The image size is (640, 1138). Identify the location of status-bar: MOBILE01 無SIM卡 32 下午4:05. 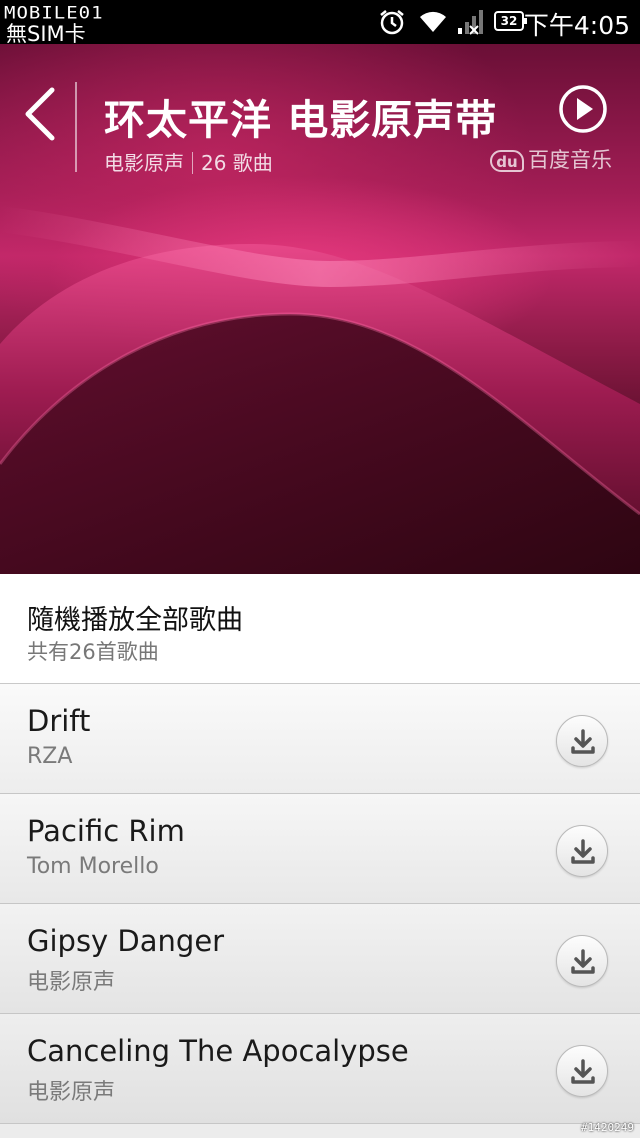
(320, 23).